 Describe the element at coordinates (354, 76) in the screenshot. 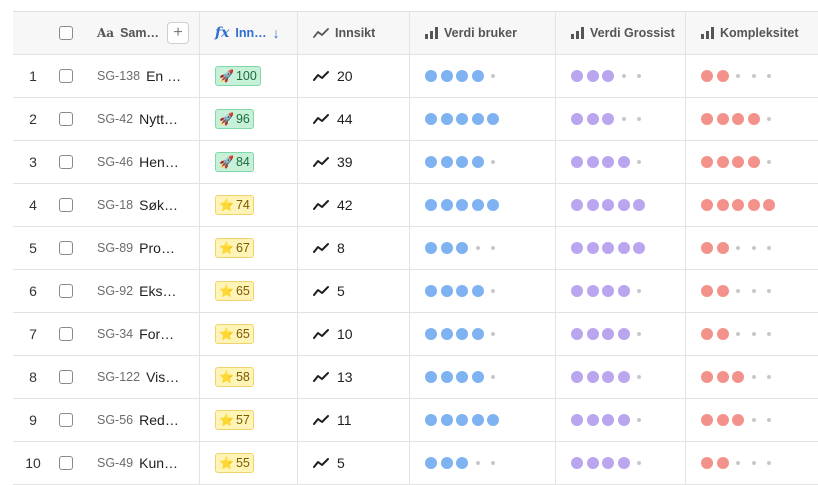

I see `insight-cell: 20` at that location.